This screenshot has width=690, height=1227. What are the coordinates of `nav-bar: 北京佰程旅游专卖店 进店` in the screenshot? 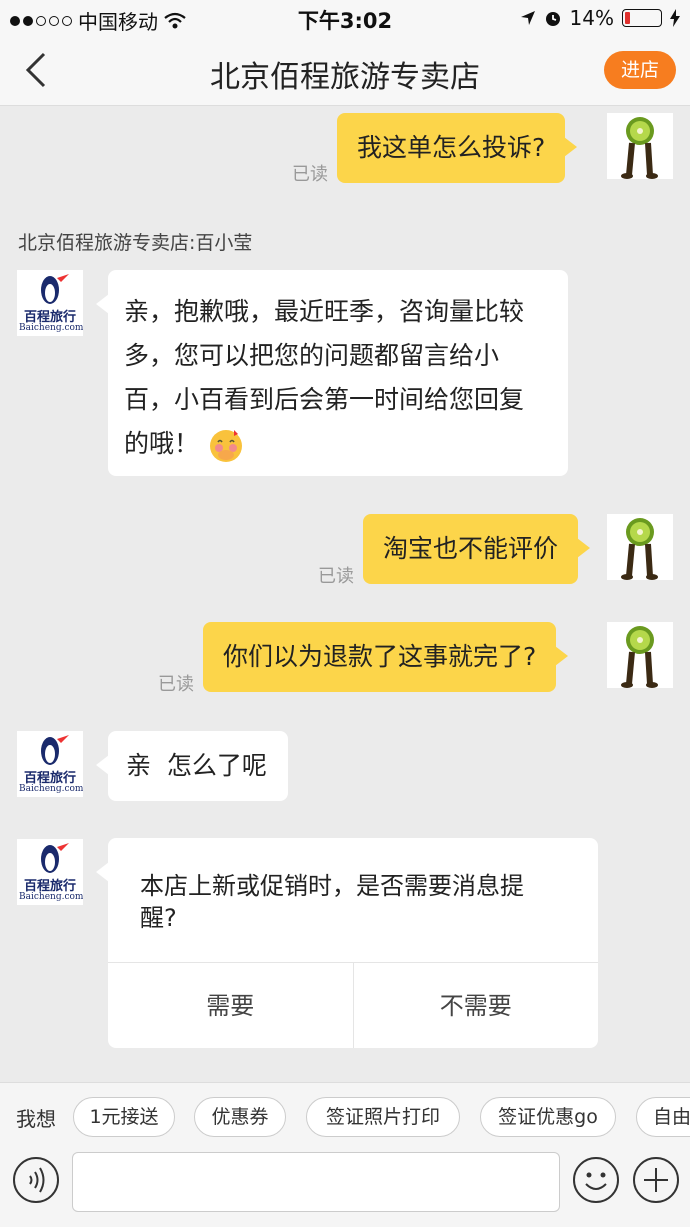 It's located at (345, 71).